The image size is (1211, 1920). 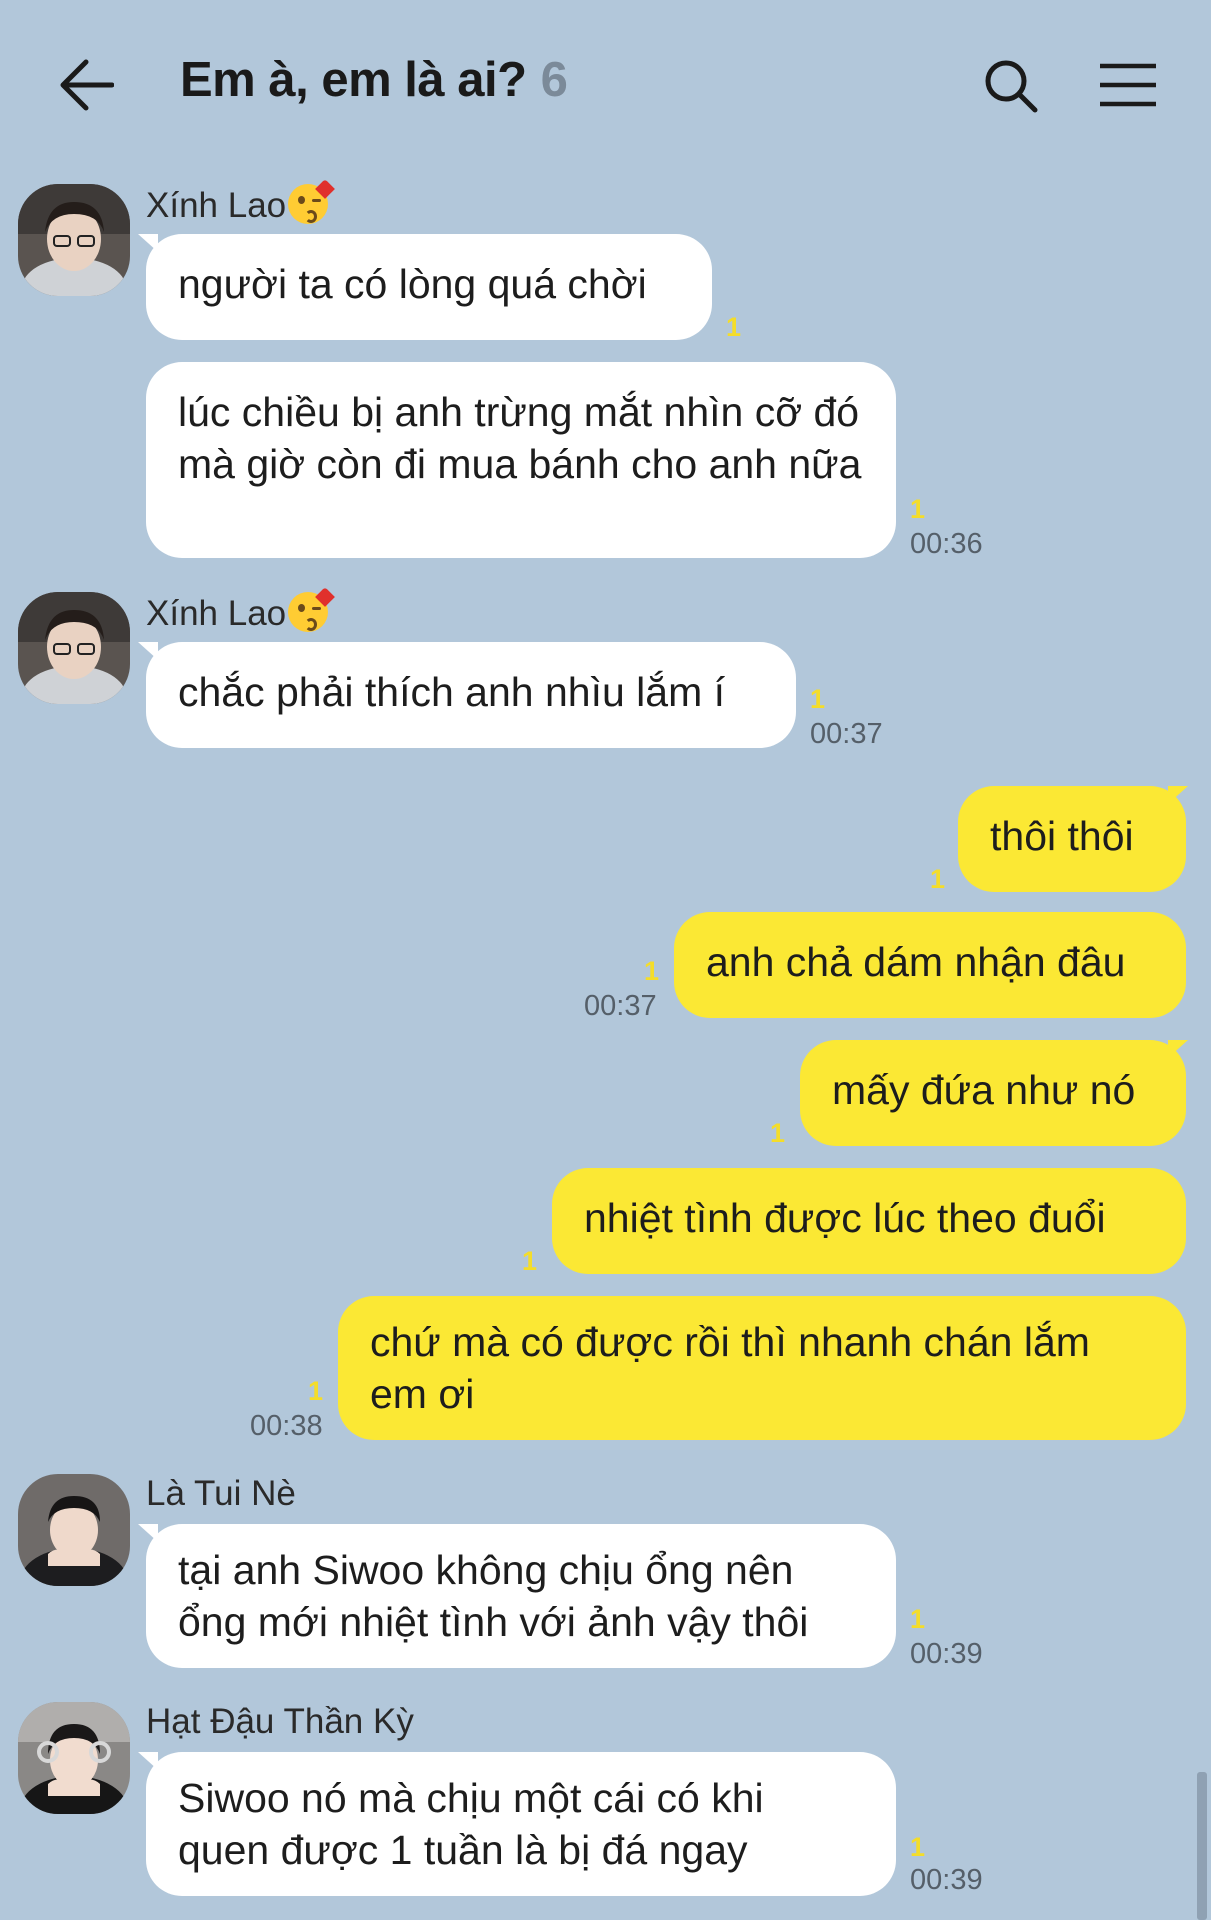 I want to click on scrollbar, so click(x=1202, y=1846).